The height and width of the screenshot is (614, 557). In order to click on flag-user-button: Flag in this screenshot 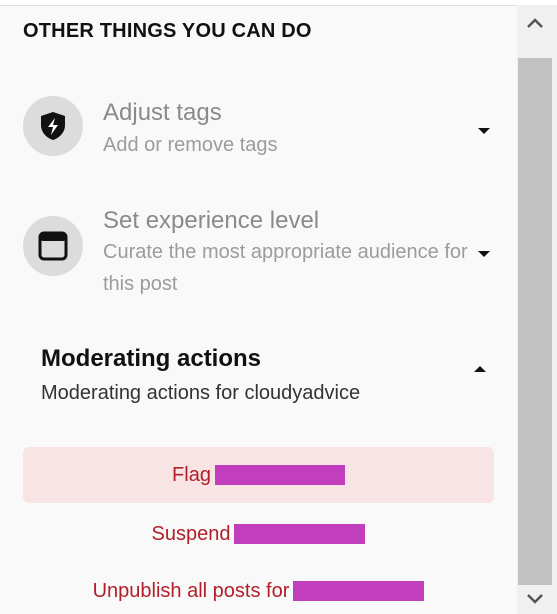, I will do `click(258, 475)`.